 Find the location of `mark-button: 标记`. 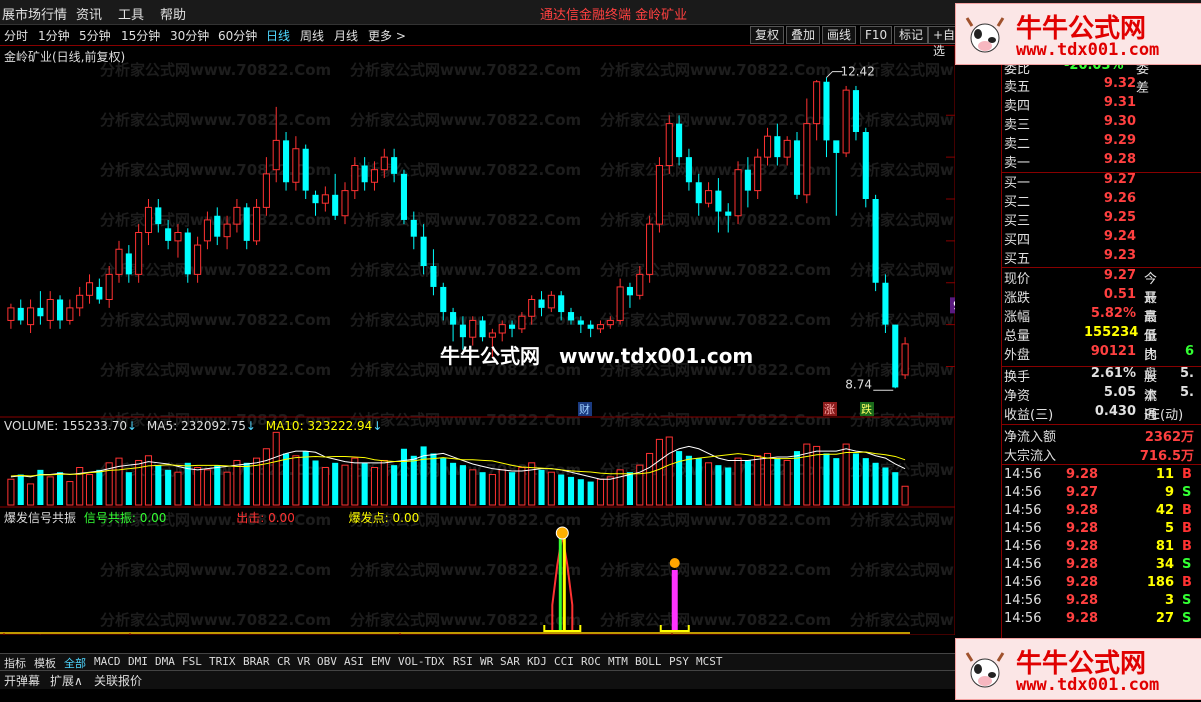

mark-button: 标记 is located at coordinates (911, 35).